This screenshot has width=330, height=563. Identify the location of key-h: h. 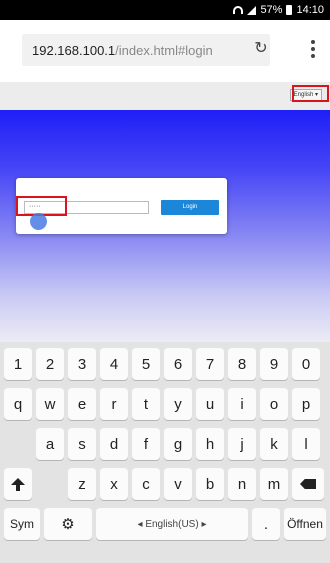
(210, 444).